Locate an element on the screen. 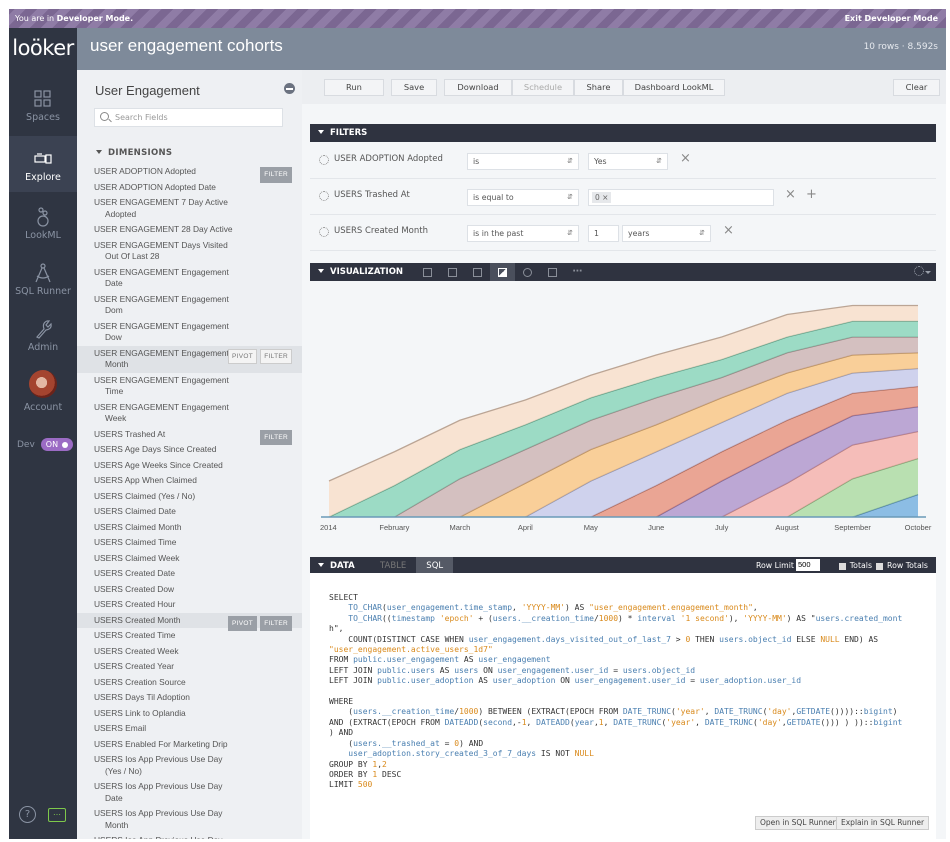 This screenshot has height=842, width=950. toggle-knob is located at coordinates (65, 444).